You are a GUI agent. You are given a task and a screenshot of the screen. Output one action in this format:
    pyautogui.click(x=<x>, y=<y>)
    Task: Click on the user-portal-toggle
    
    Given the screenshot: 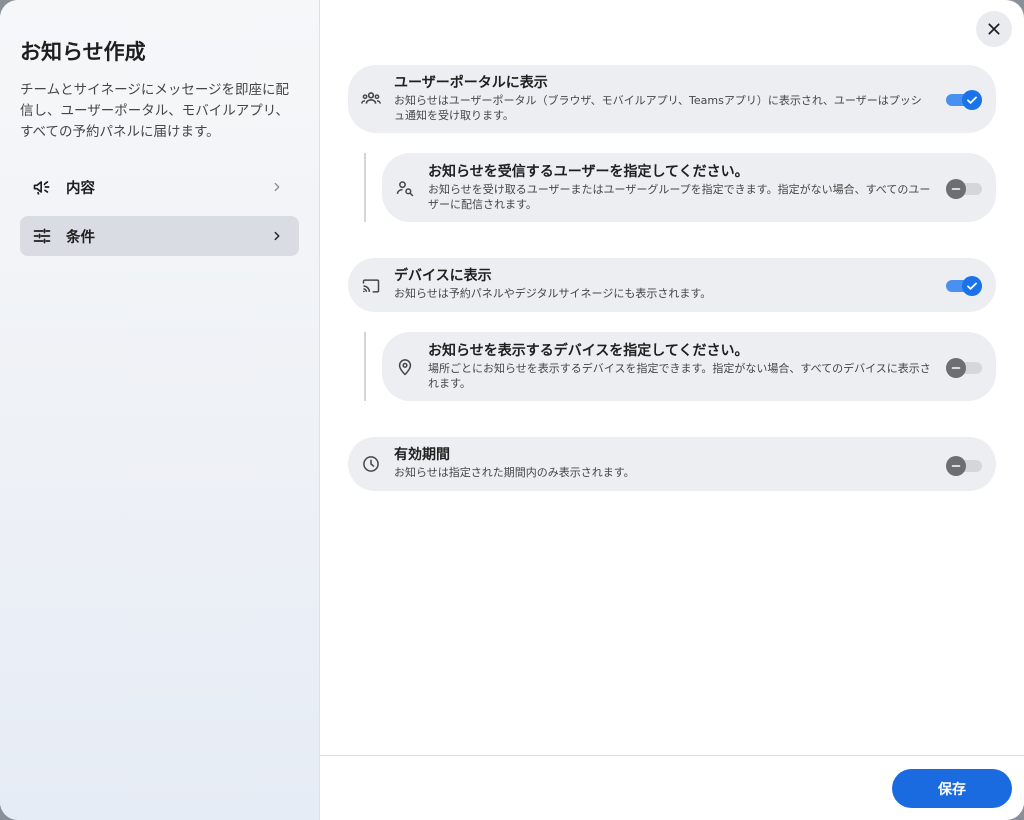 What is the action you would take?
    pyautogui.click(x=964, y=100)
    